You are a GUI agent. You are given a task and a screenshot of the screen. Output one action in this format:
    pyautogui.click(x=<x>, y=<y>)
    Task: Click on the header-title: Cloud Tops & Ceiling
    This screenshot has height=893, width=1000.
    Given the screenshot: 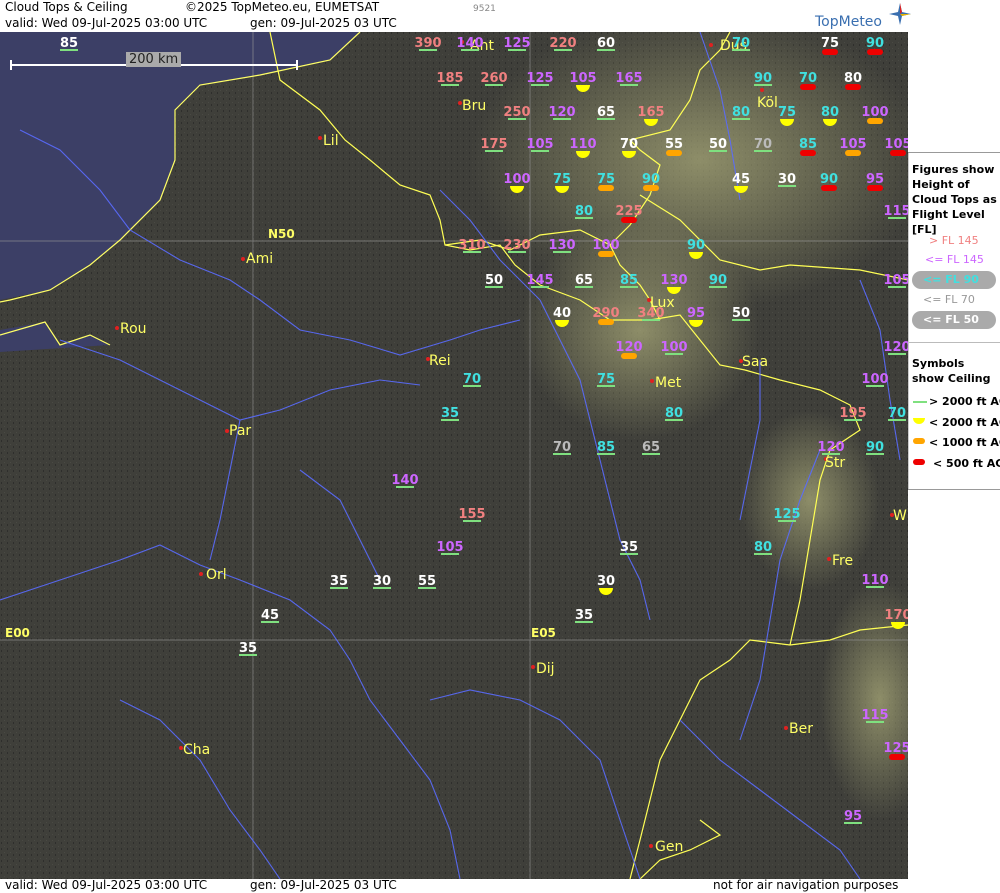 What is the action you would take?
    pyautogui.click(x=66, y=7)
    